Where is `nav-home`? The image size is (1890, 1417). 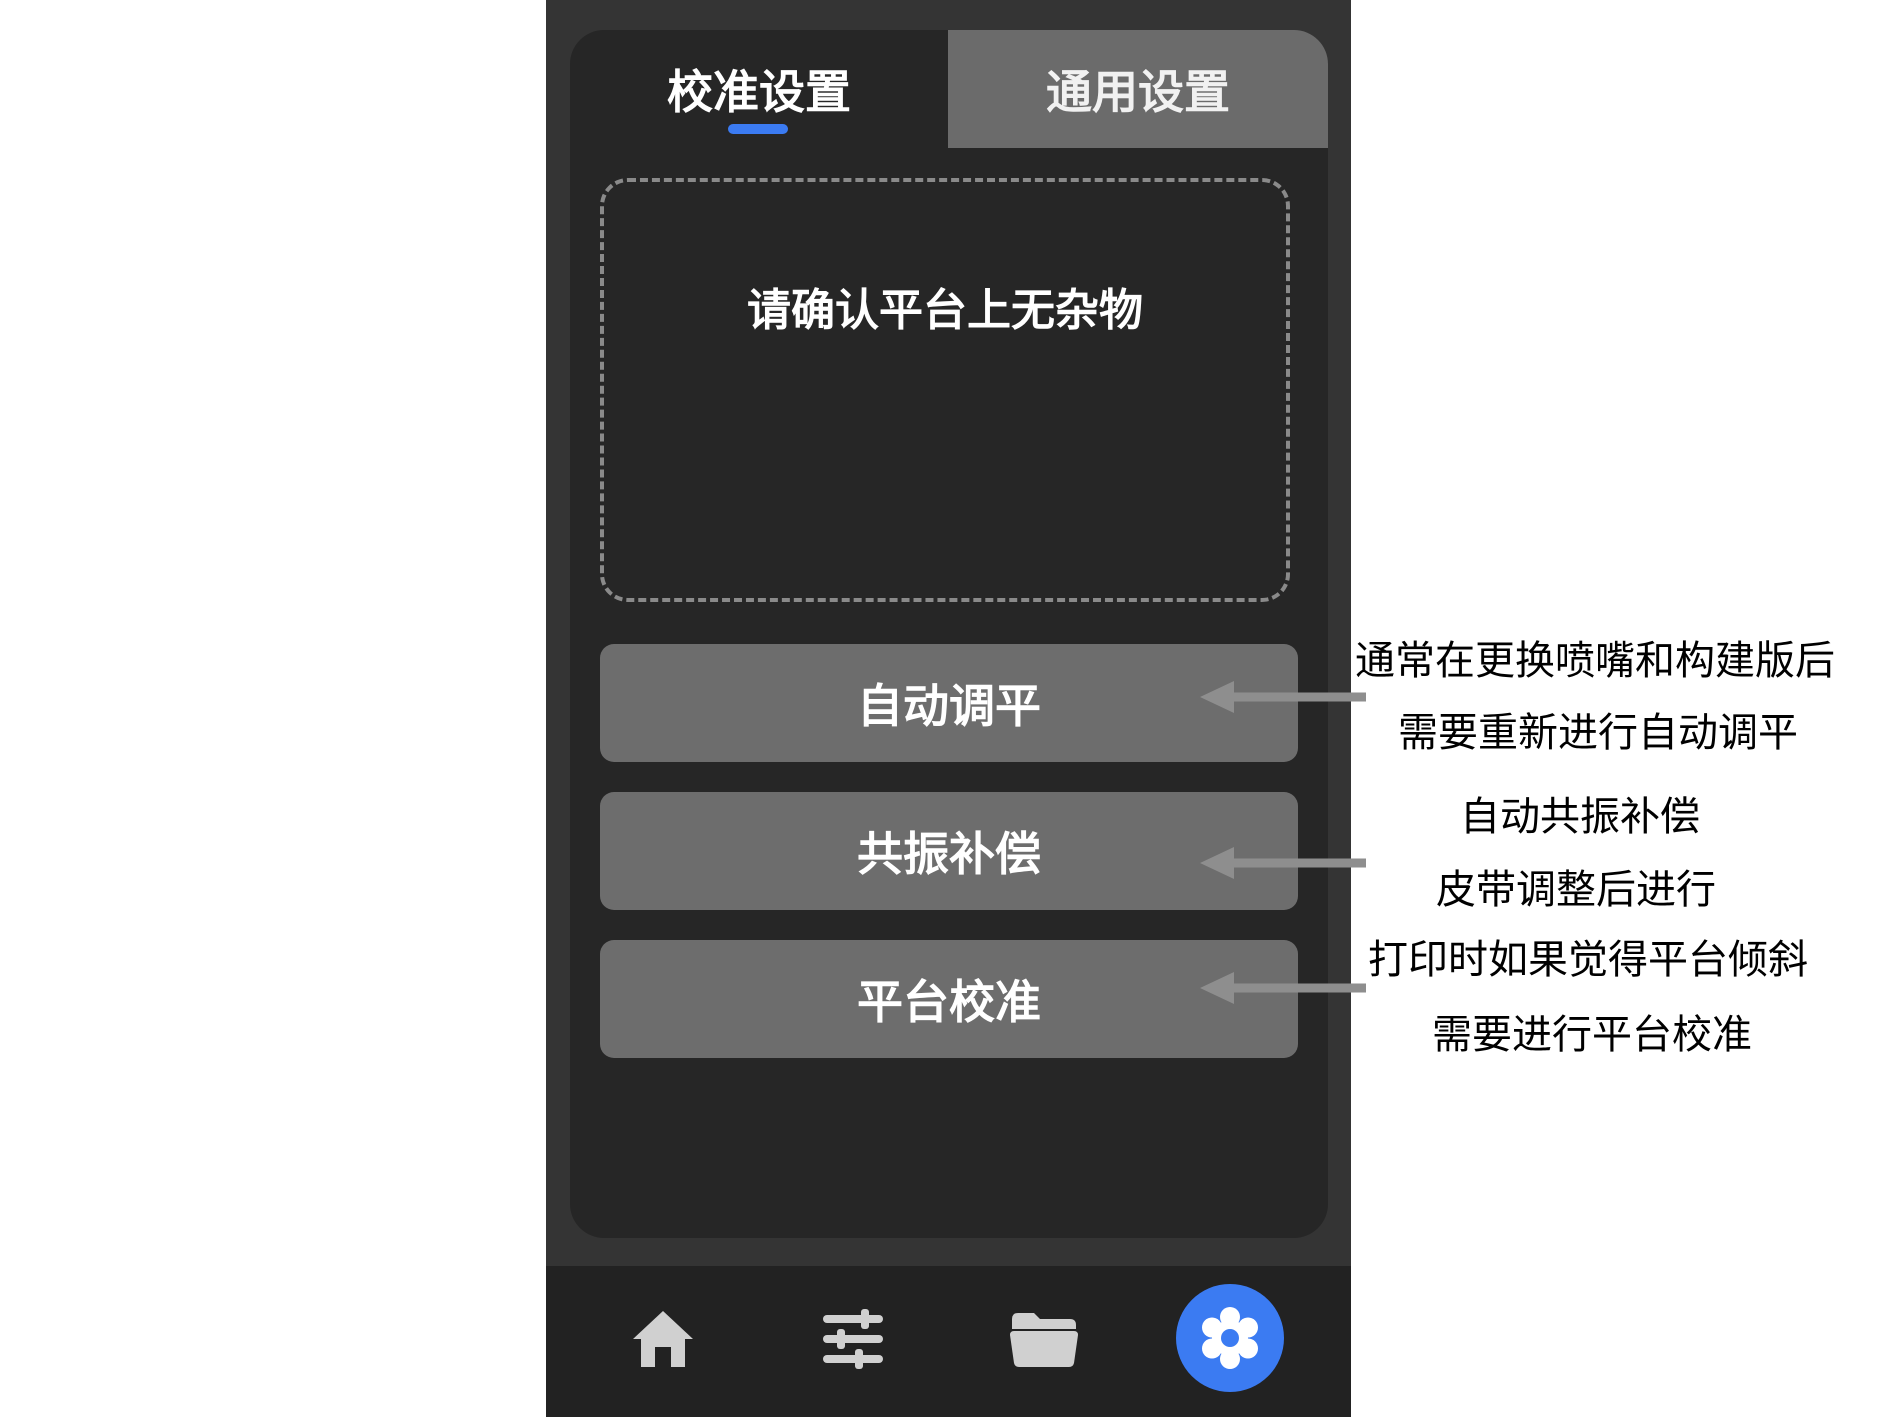 nav-home is located at coordinates (663, 1339).